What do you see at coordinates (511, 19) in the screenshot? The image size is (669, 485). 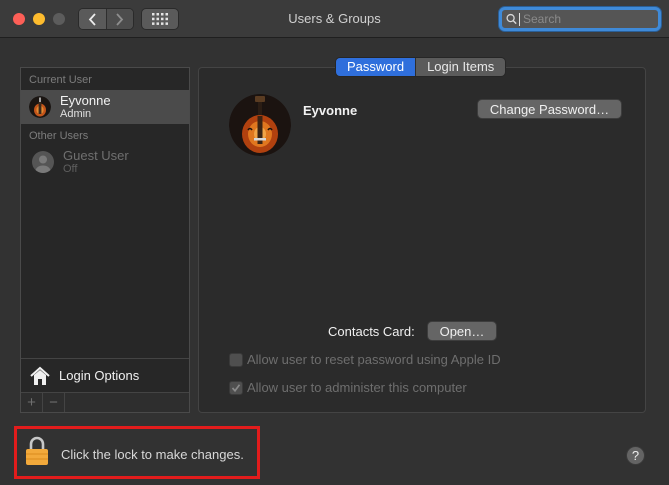 I see `search-icon` at bounding box center [511, 19].